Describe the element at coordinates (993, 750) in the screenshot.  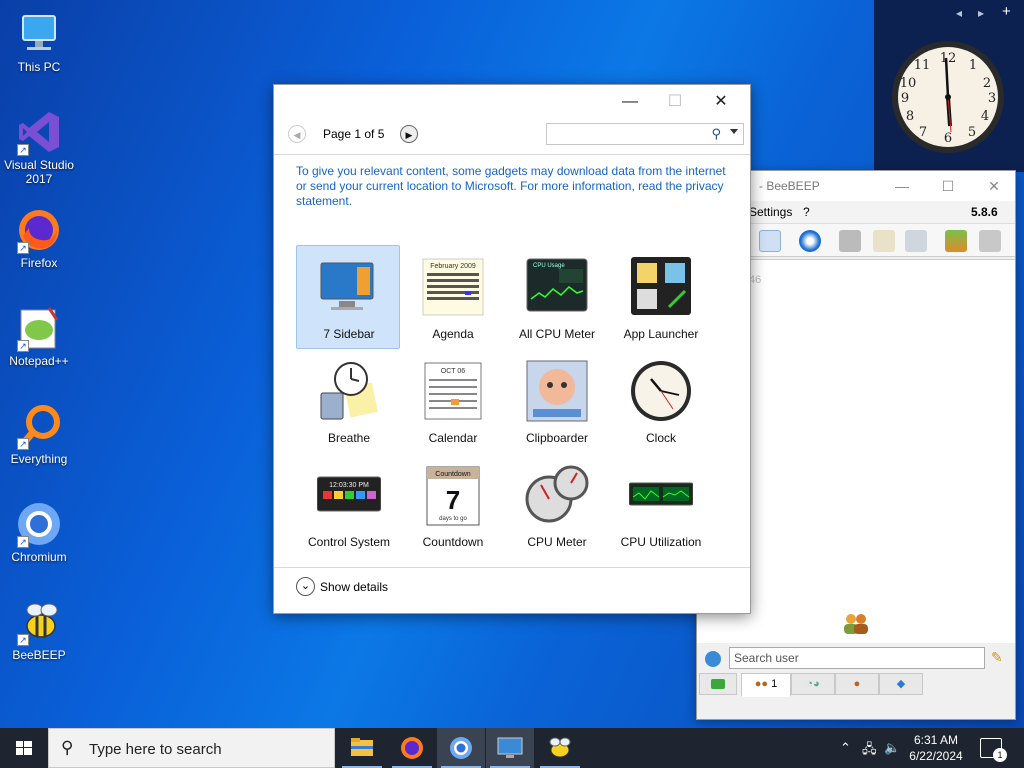
I see `notification-center-button: 1` at that location.